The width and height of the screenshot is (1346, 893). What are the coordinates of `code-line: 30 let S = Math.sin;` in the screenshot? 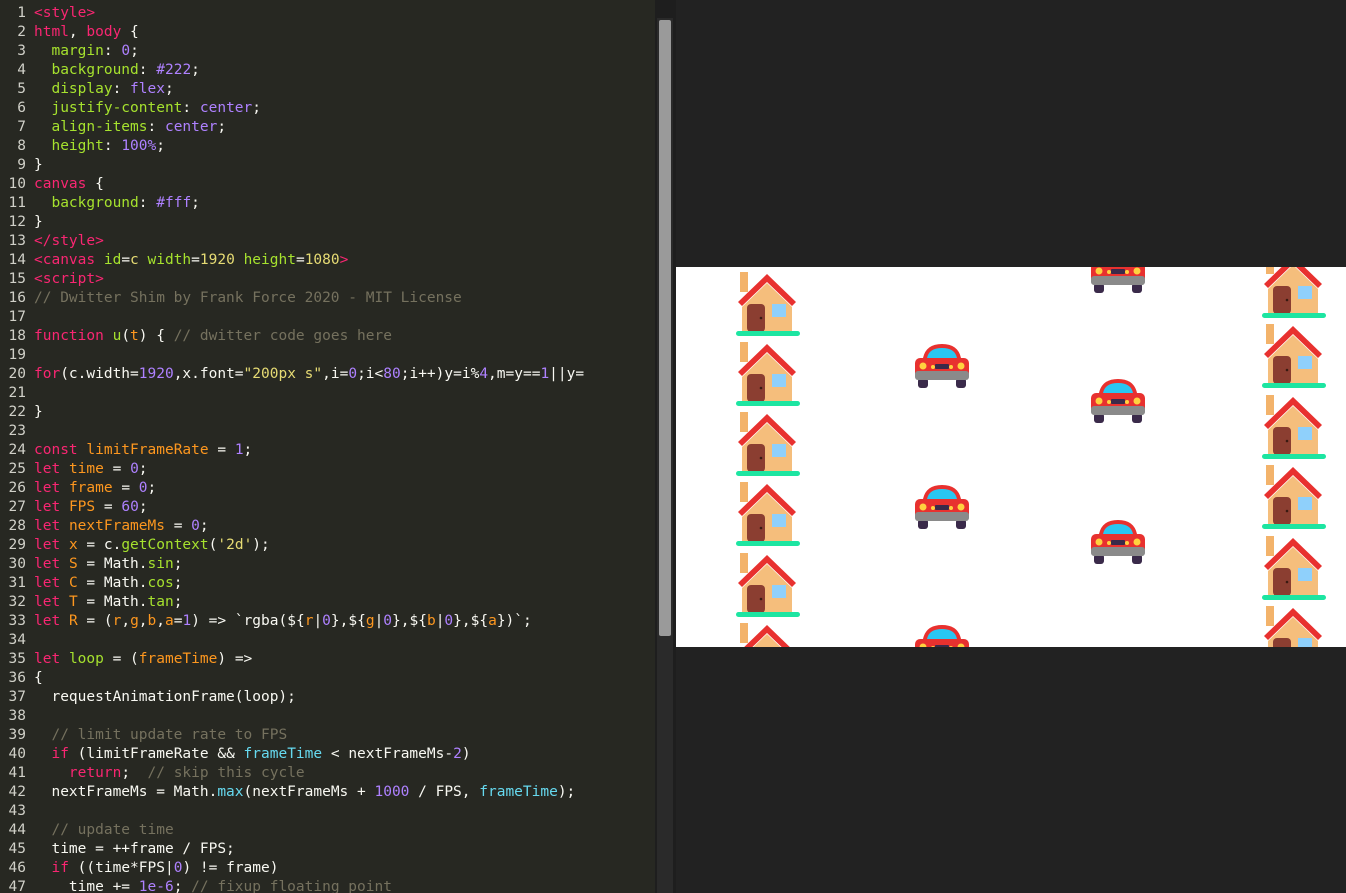 It's located at (327, 564).